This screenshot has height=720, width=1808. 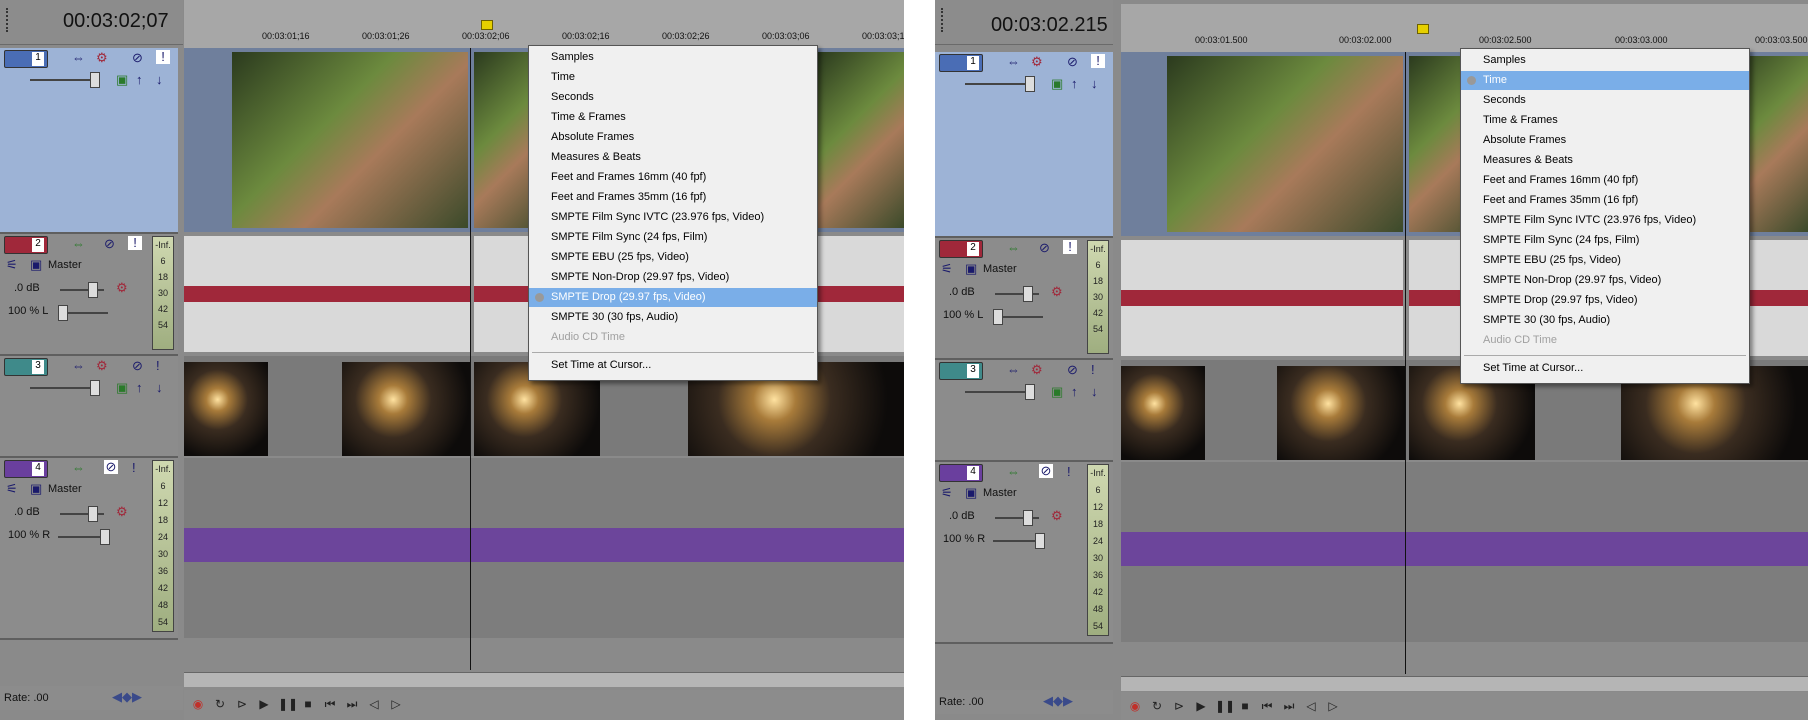 I want to click on track-header-1: 1 ⇔ ⚙ ⊘ ! ▣ ↑ ↓, so click(x=1024, y=145).